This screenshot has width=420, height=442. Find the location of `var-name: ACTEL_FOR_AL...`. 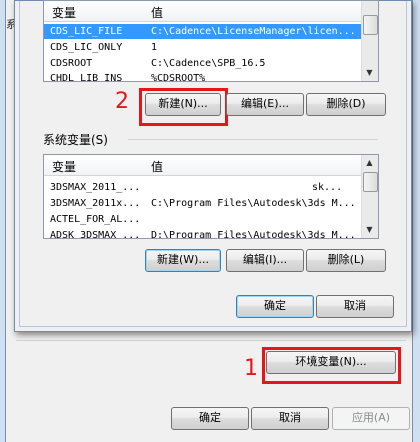

var-name: ACTEL_FOR_AL... is located at coordinates (95, 219).